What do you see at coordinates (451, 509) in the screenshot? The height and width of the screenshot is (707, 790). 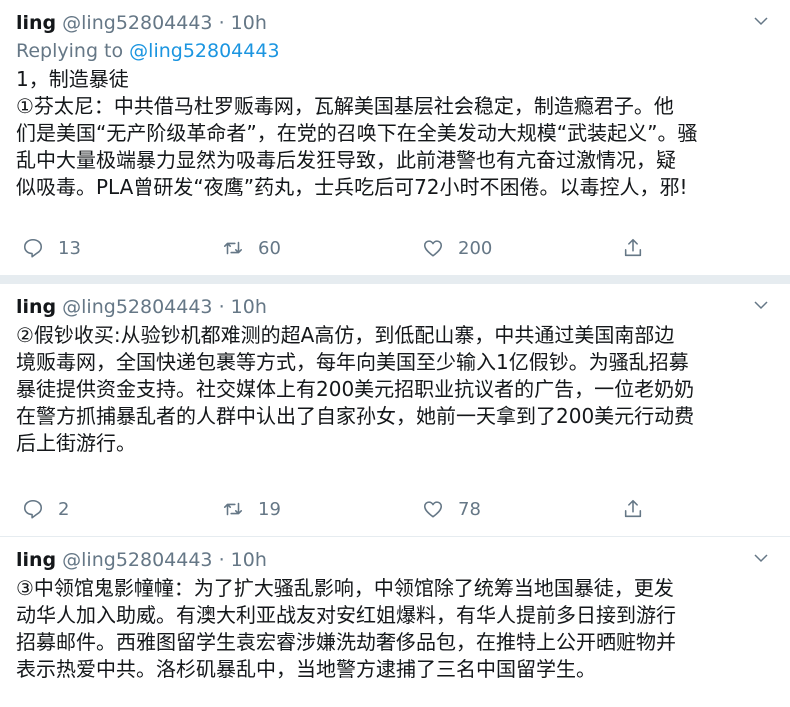 I see `like-button: 78` at bounding box center [451, 509].